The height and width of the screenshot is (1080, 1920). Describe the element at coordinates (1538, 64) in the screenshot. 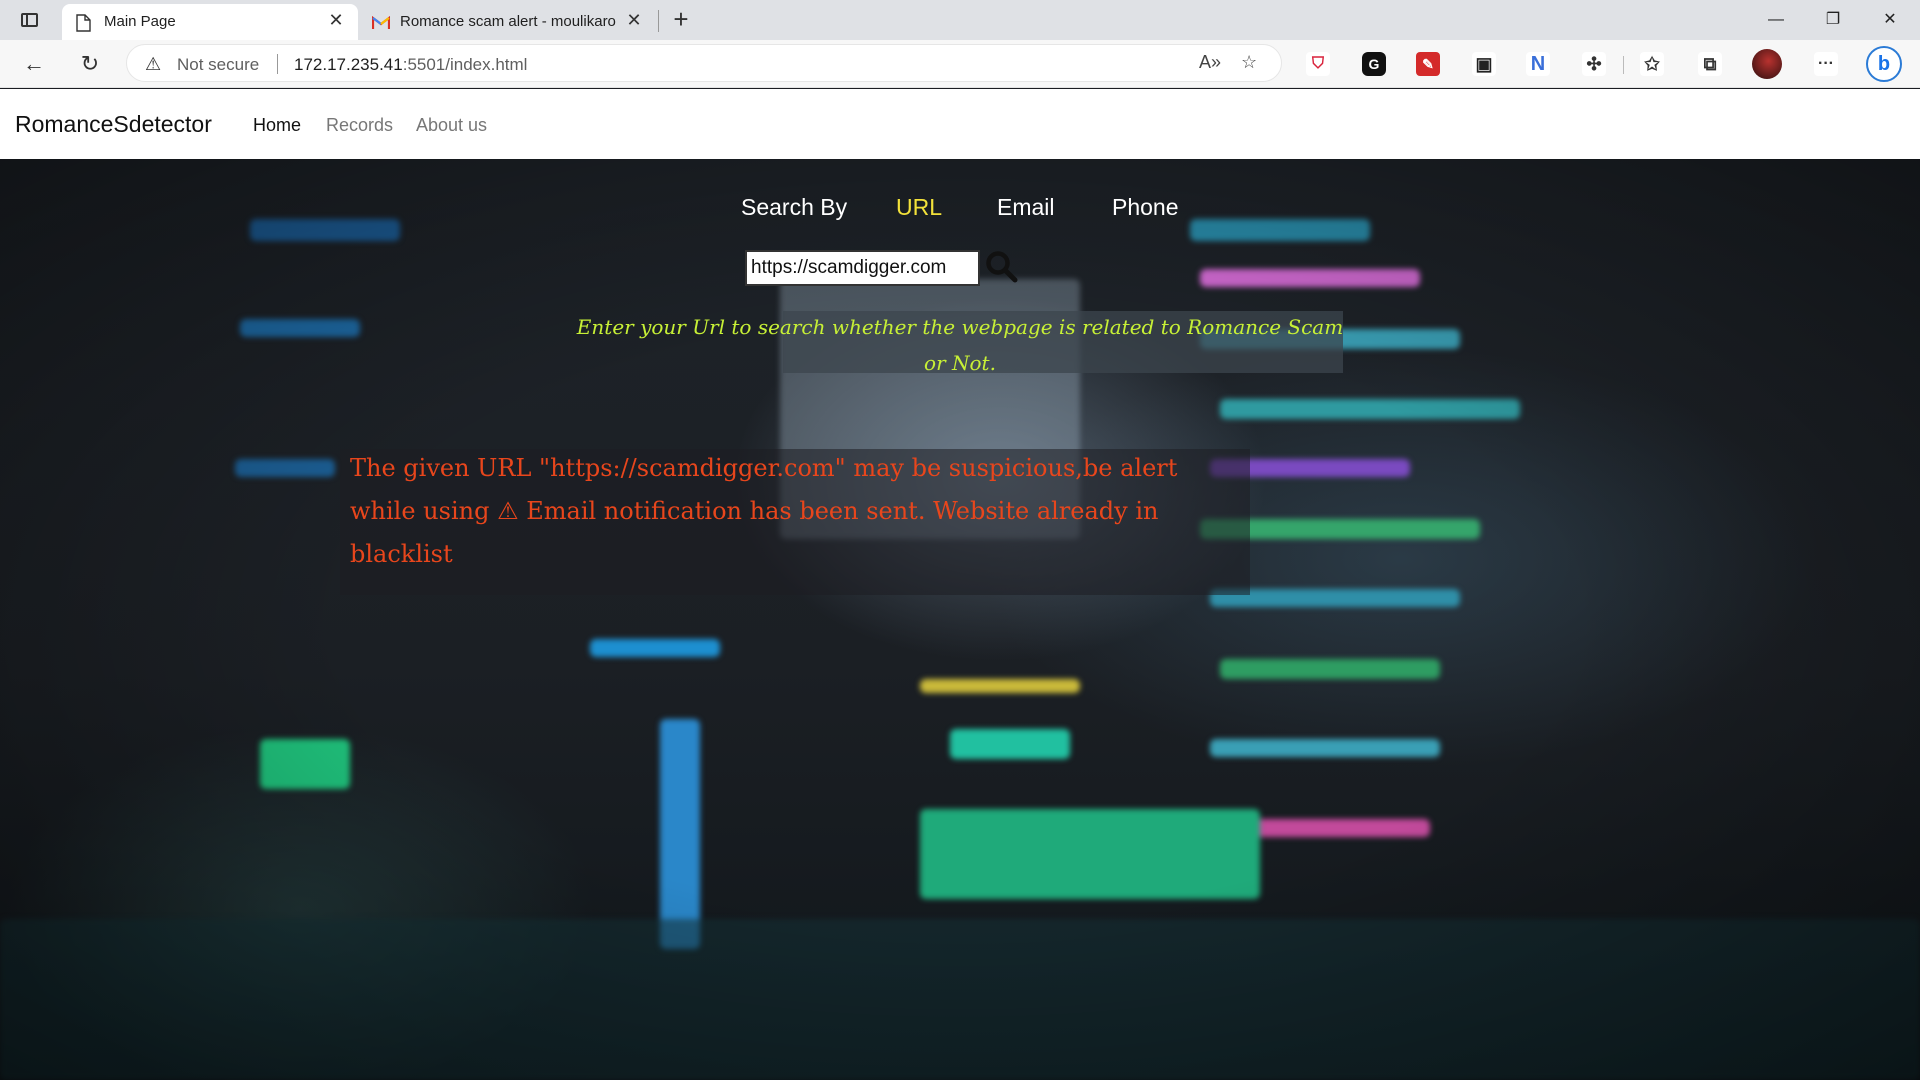

I see `n-extension-icon: N` at that location.